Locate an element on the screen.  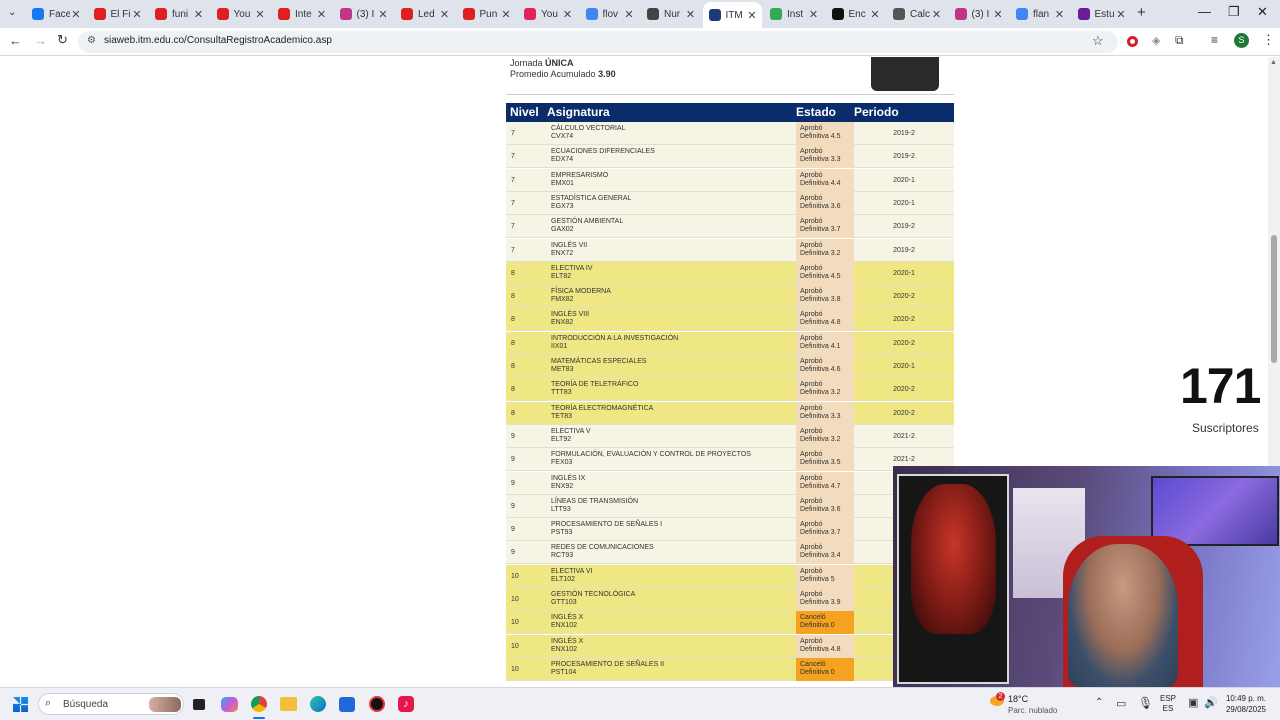
taskbar-search-box: ⌕ Búsqueda is located at coordinates (111, 704).